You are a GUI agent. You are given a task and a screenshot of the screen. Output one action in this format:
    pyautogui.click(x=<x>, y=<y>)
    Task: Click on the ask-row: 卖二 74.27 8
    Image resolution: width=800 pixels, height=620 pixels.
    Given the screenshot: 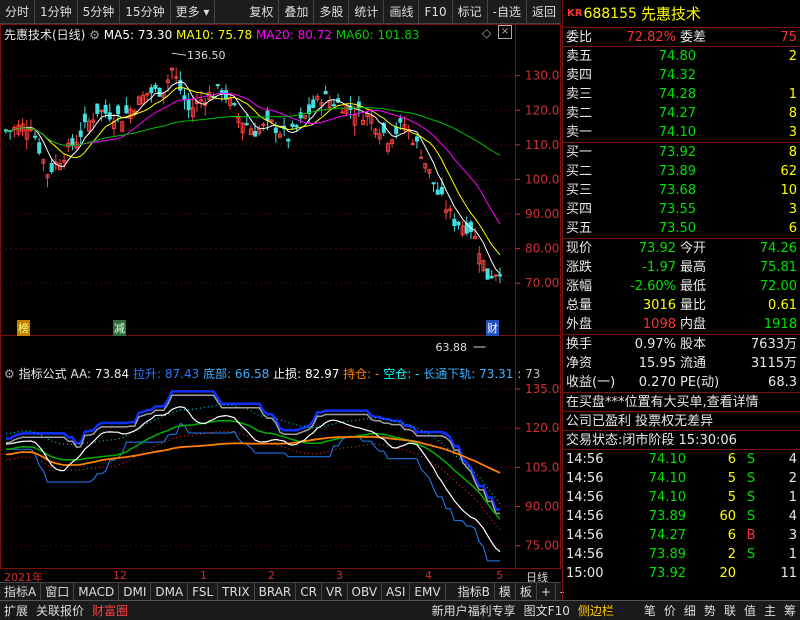 What is the action you would take?
    pyautogui.click(x=681, y=113)
    